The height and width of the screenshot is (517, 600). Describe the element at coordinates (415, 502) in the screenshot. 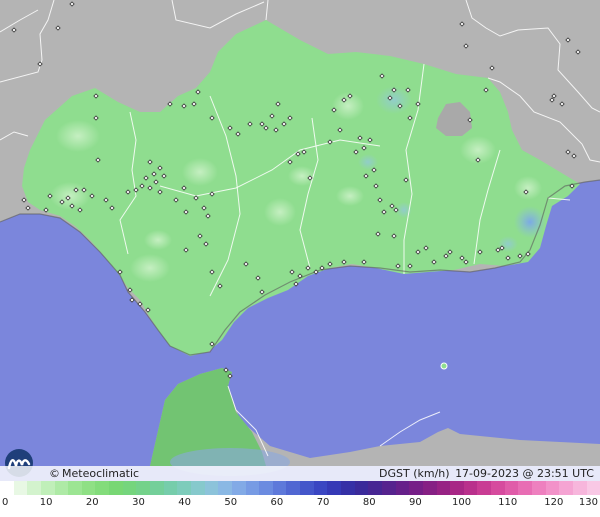

I see `scale-tick-label: 90` at that location.